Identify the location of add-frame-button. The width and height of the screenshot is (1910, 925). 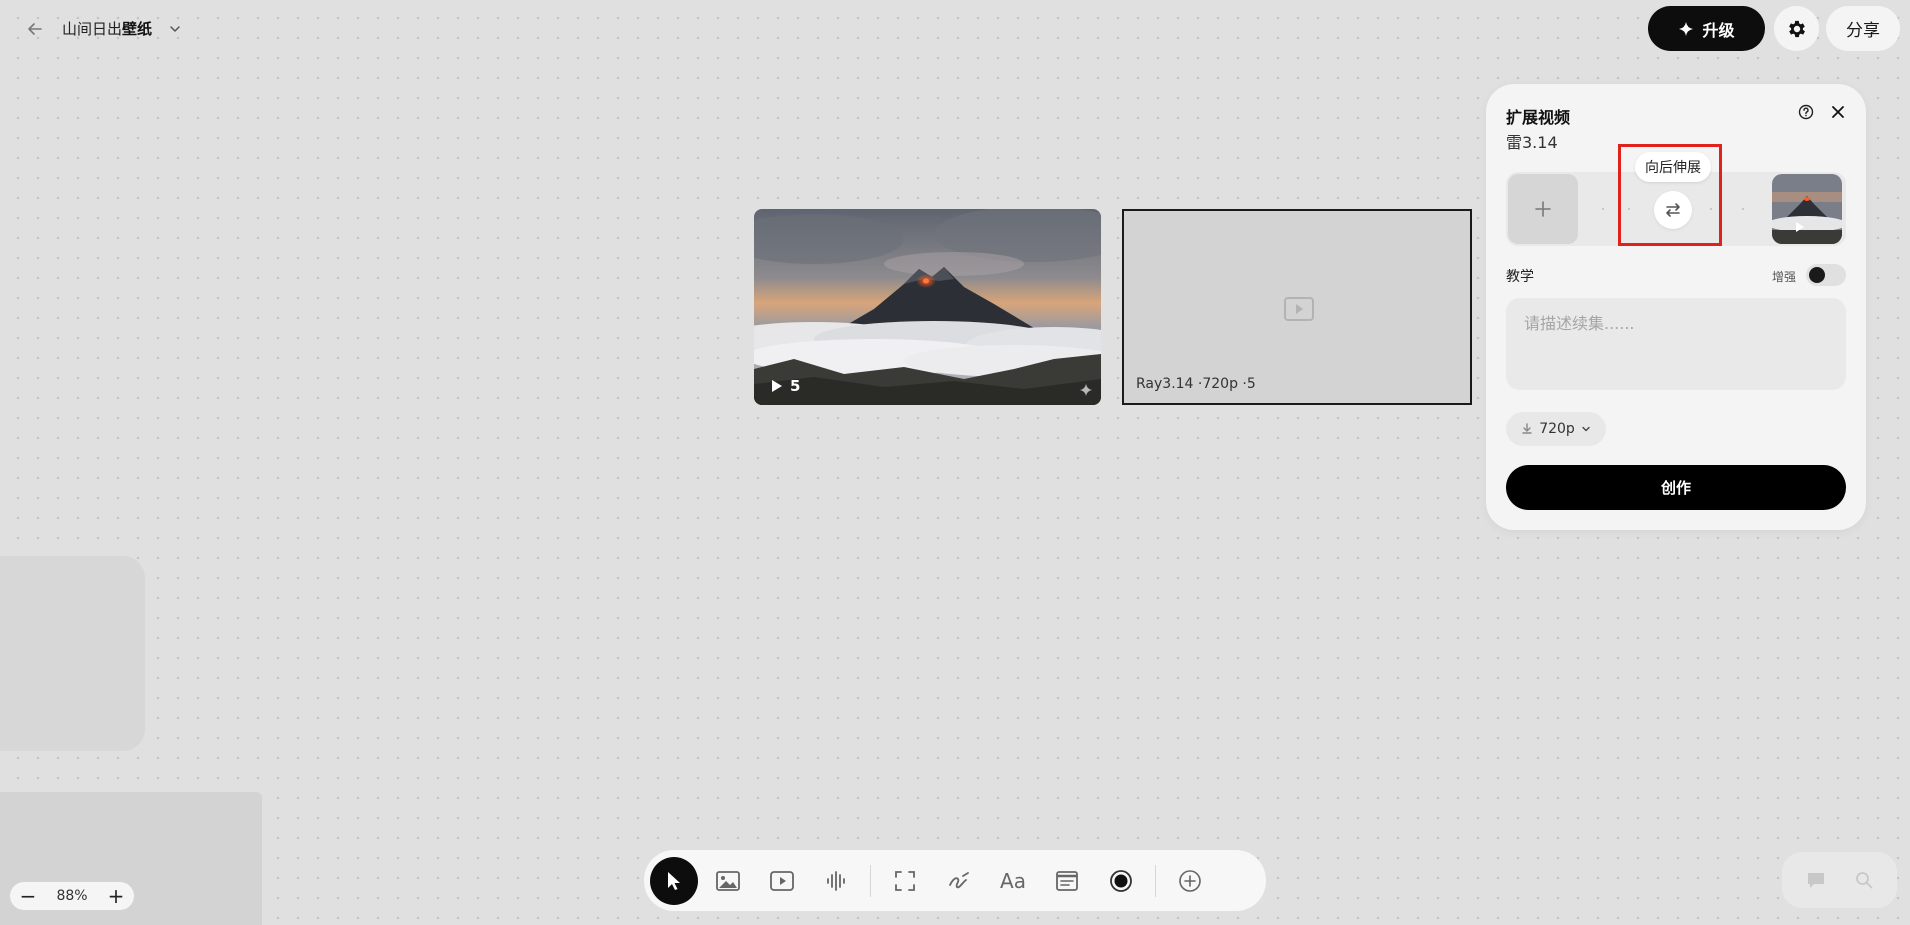
(1543, 209).